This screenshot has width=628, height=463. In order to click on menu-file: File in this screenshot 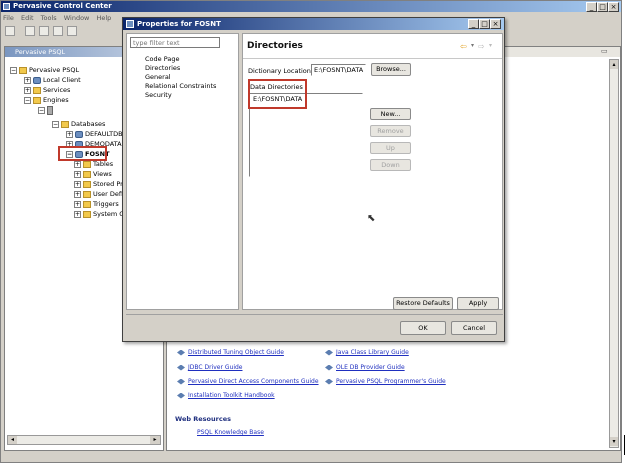, I will do `click(8, 18)`.